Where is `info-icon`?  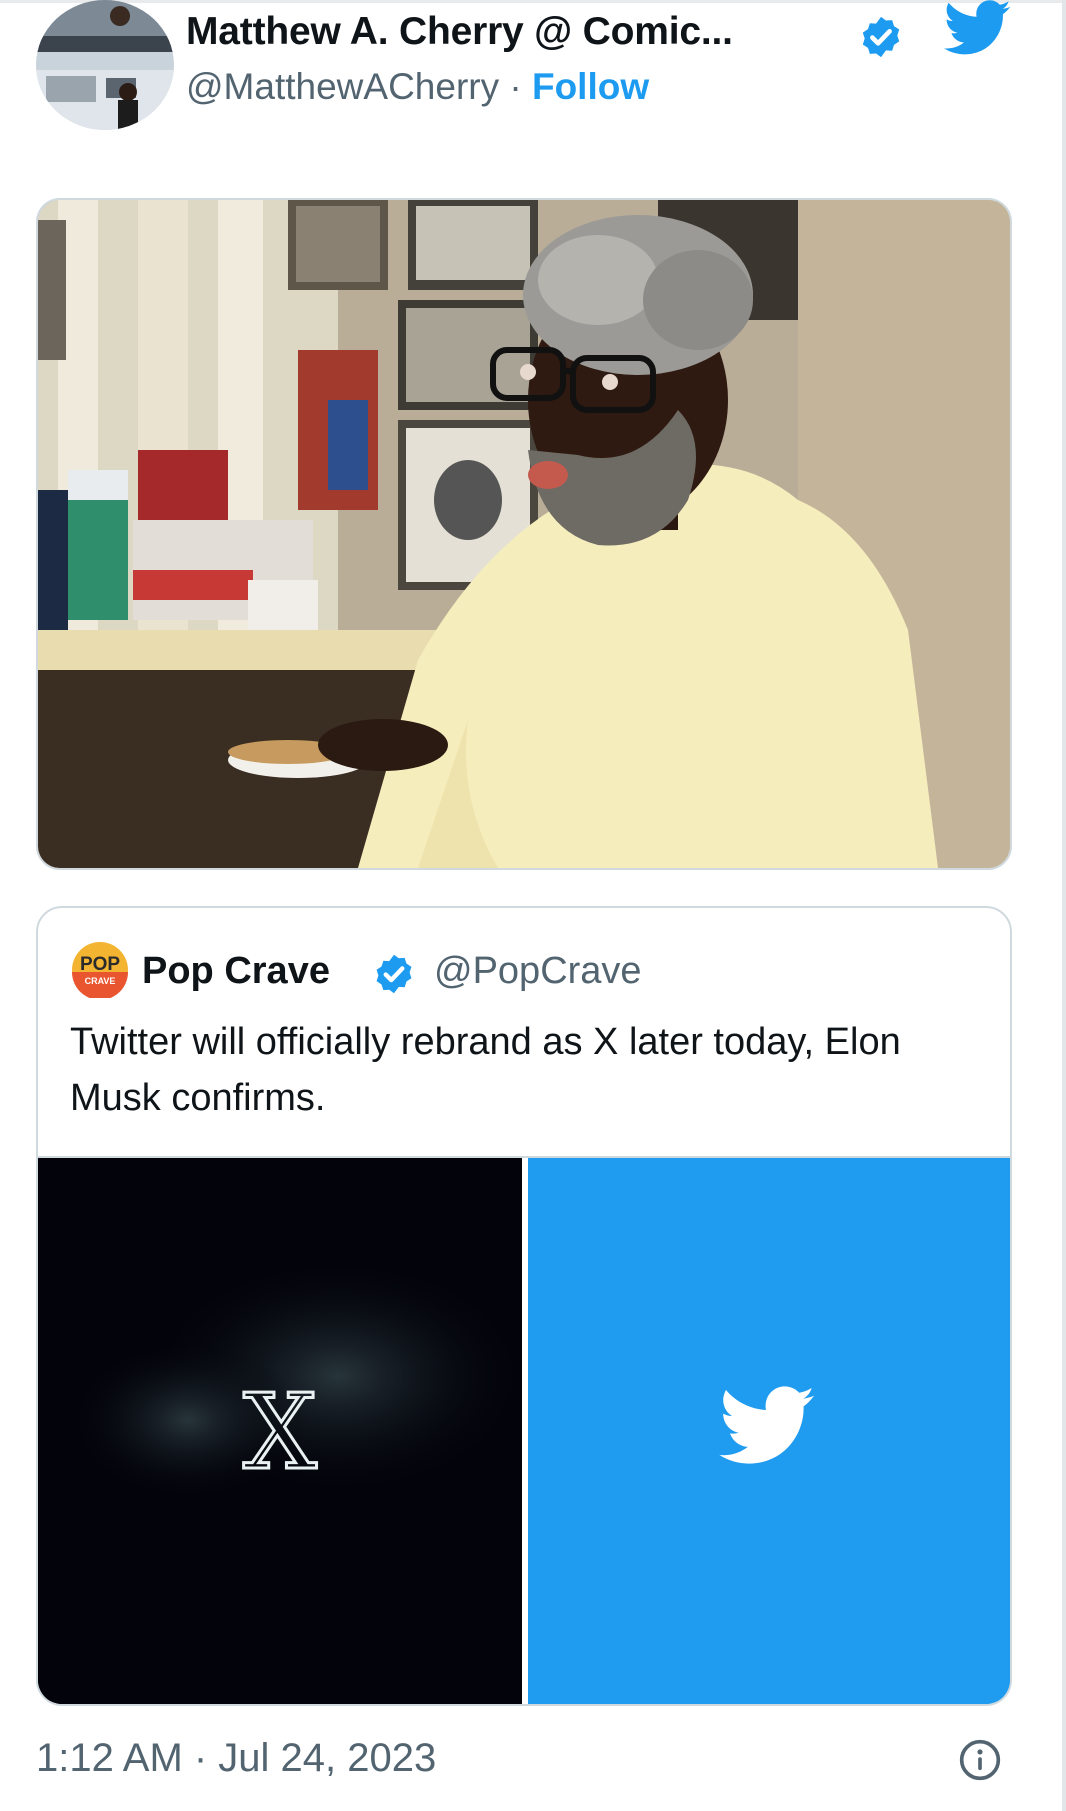
info-icon is located at coordinates (980, 1760).